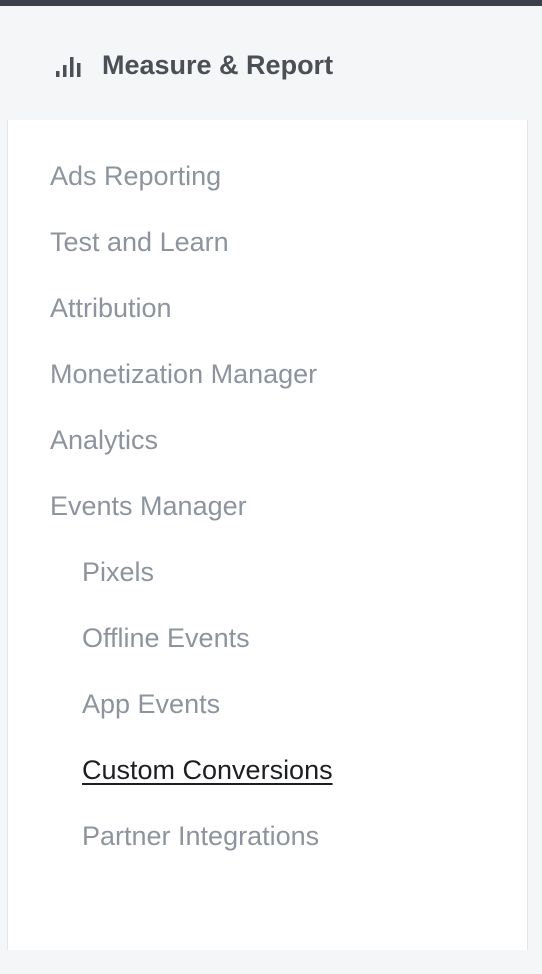 Image resolution: width=542 pixels, height=974 pixels. What do you see at coordinates (183, 374) in the screenshot?
I see `nav-item-monetization-manager: Monetization Manager` at bounding box center [183, 374].